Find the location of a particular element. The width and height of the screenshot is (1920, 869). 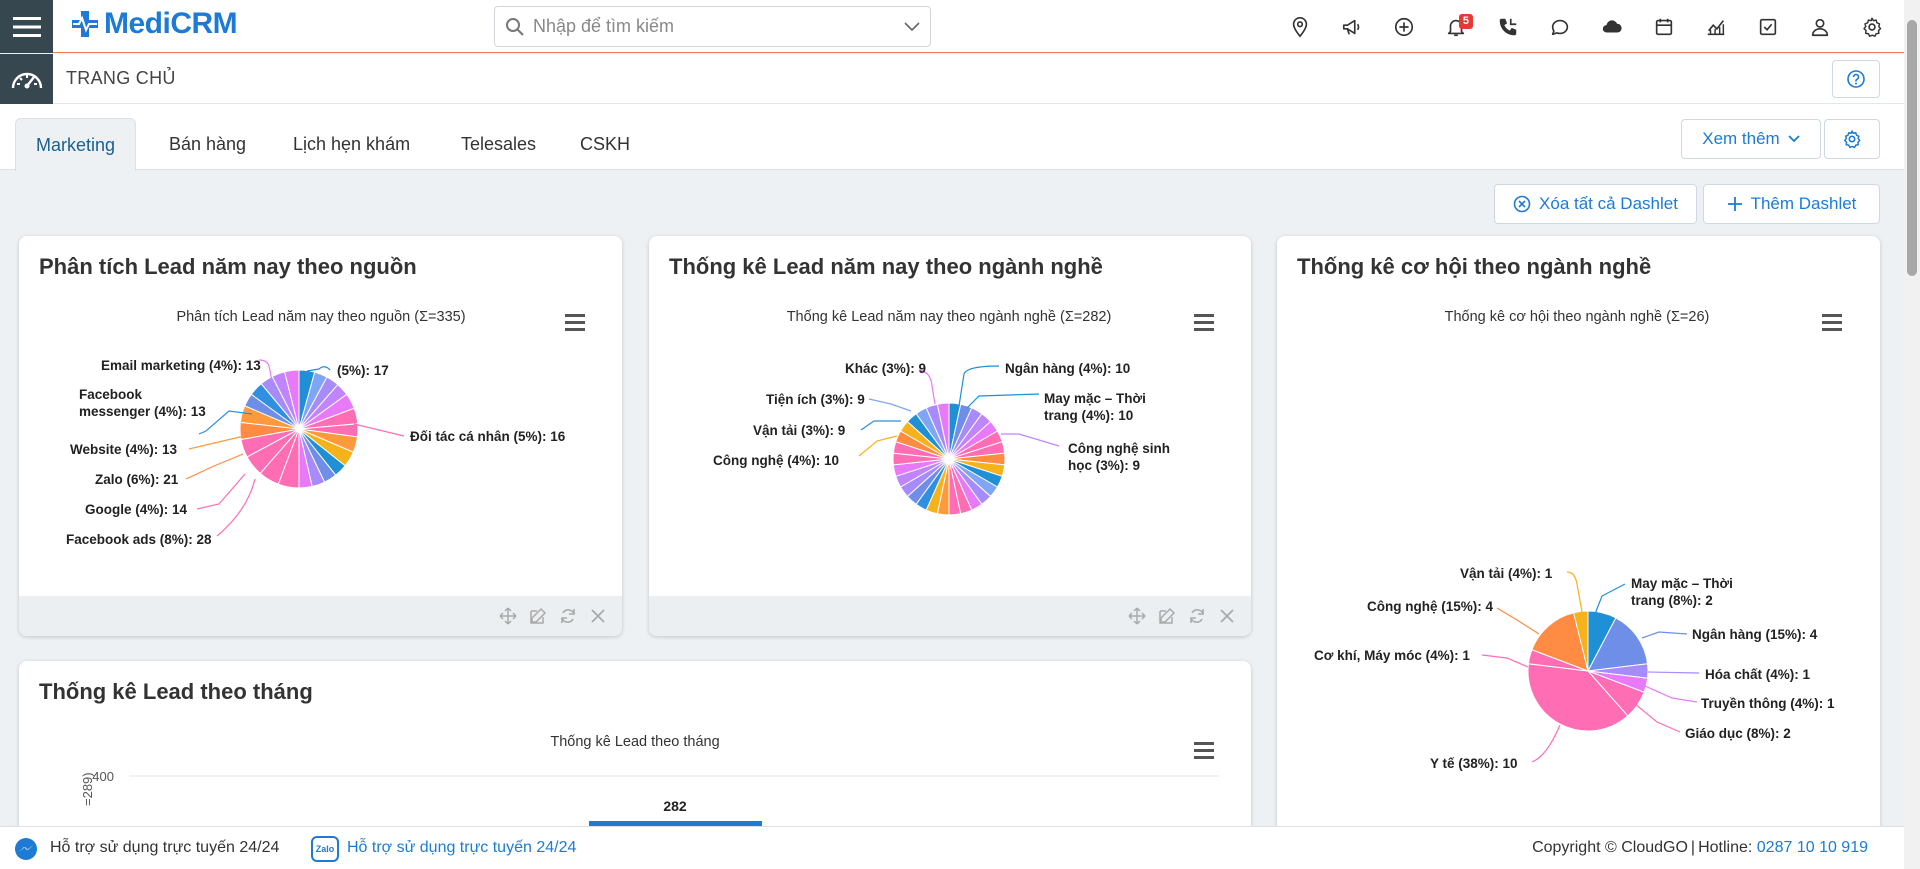

pie-data-label: Giáo dục (8%): 2 is located at coordinates (1738, 733).